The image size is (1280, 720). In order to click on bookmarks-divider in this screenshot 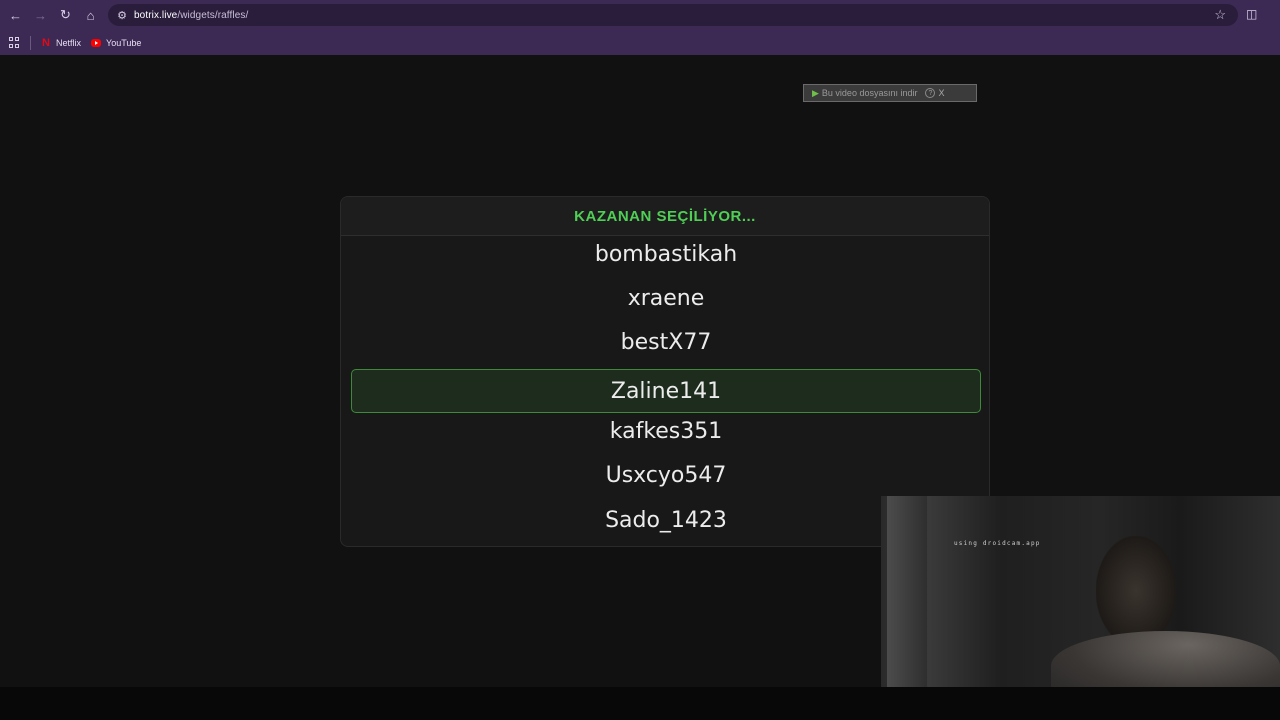, I will do `click(30, 42)`.